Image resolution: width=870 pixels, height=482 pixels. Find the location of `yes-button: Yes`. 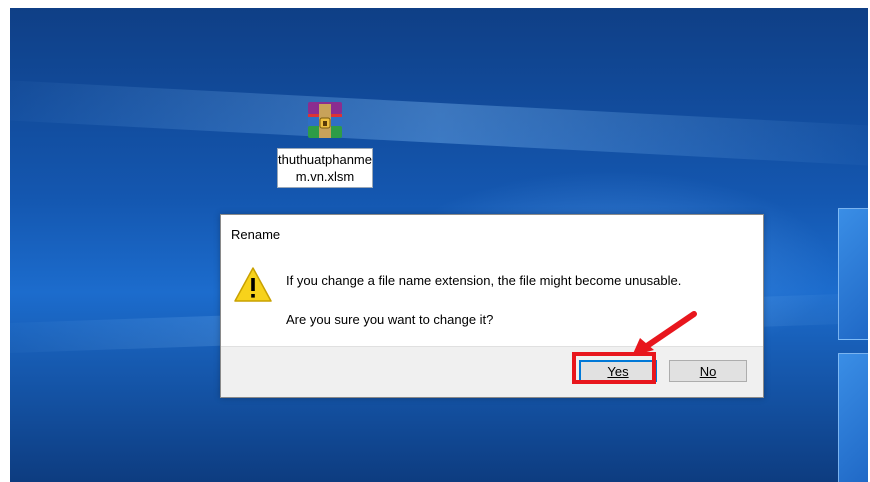

yes-button: Yes is located at coordinates (618, 371).